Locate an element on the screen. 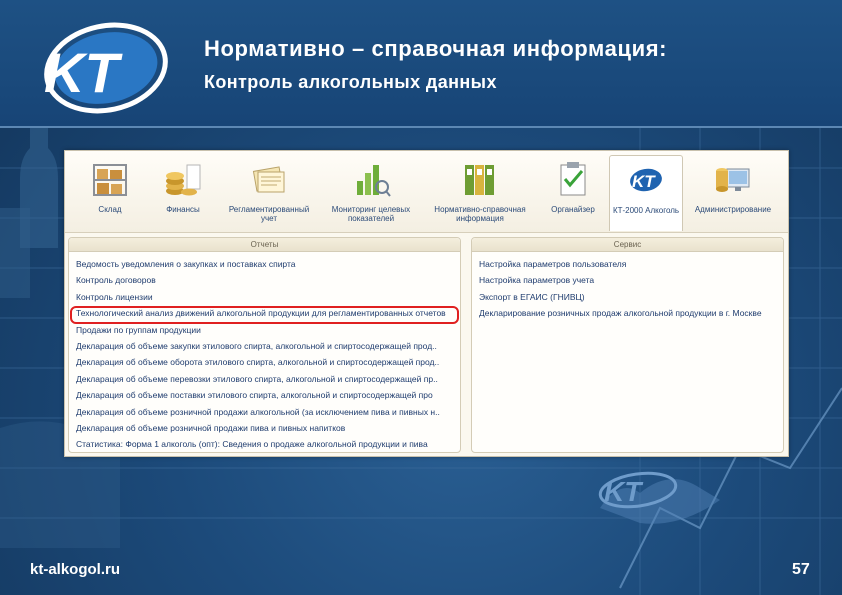 Image resolution: width=842 pixels, height=595 pixels. documents-icon is located at coordinates (268, 179).